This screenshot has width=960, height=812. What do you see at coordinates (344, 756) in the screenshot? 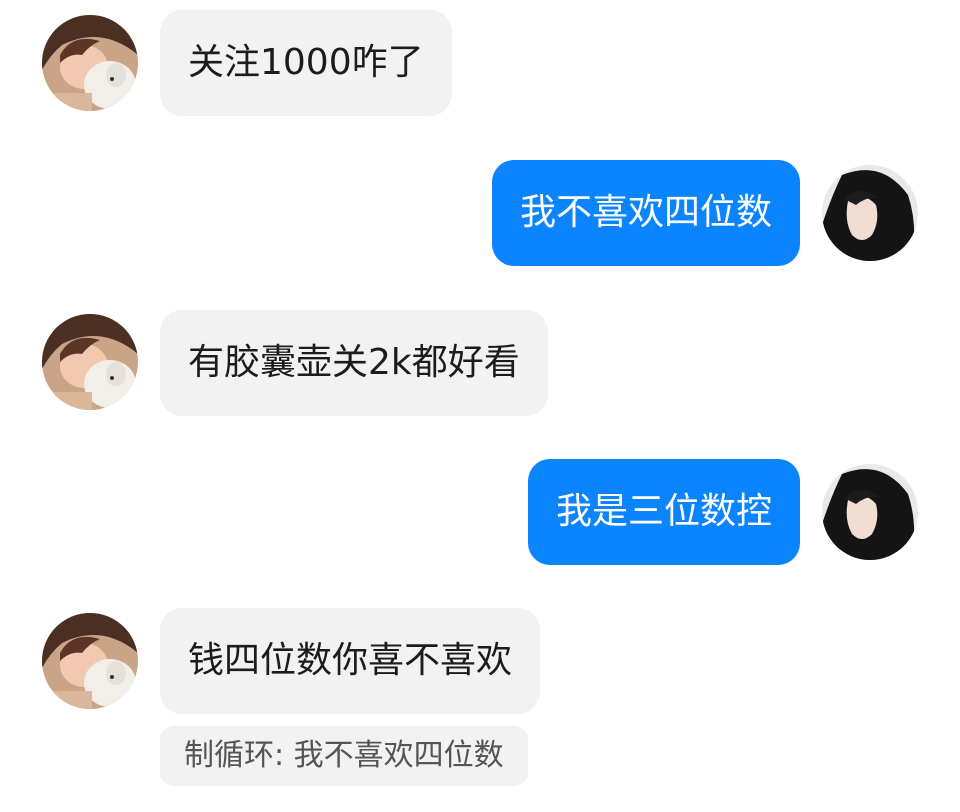
I see `quoted-message: 制循环: 我不喜欢四位数` at bounding box center [344, 756].